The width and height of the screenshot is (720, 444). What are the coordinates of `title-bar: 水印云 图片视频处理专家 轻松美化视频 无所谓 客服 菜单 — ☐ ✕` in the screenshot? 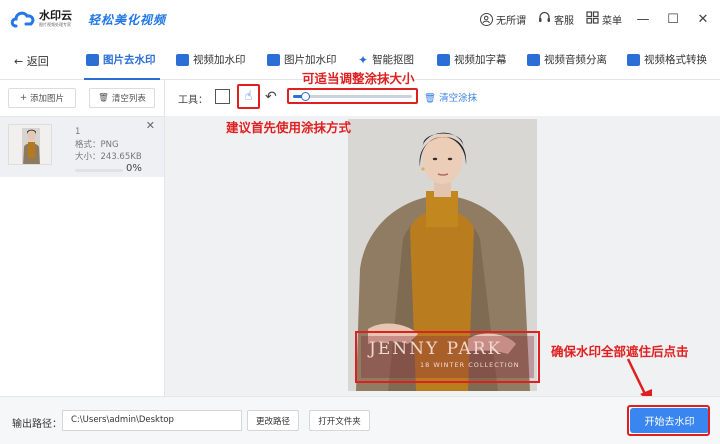 It's located at (360, 21).